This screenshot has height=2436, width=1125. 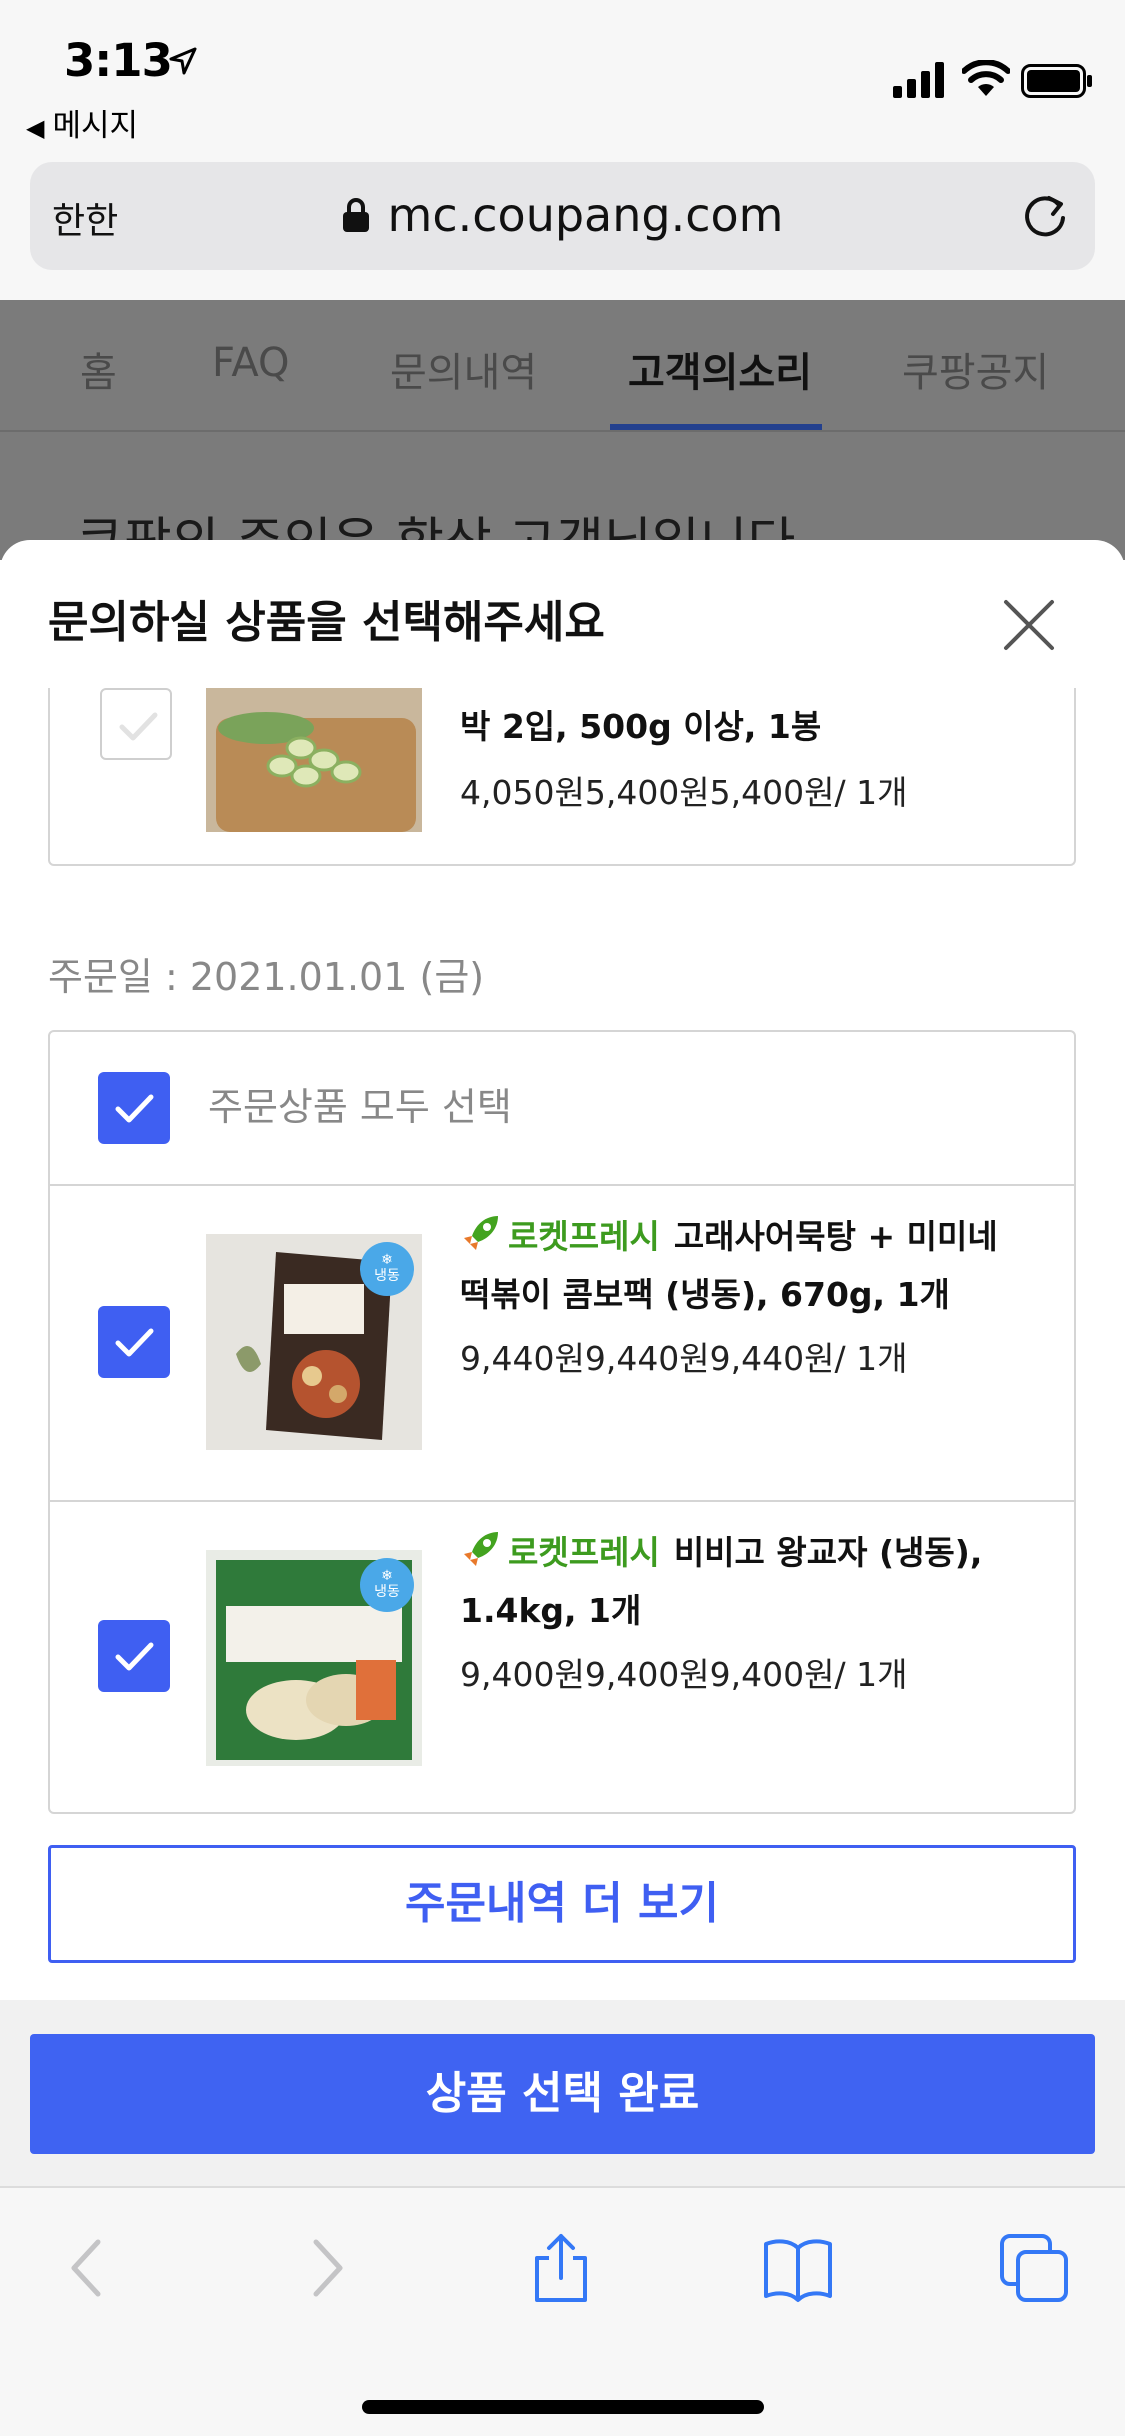 I want to click on status-bar: 3:13 ◀ 메시지, so click(x=562, y=75).